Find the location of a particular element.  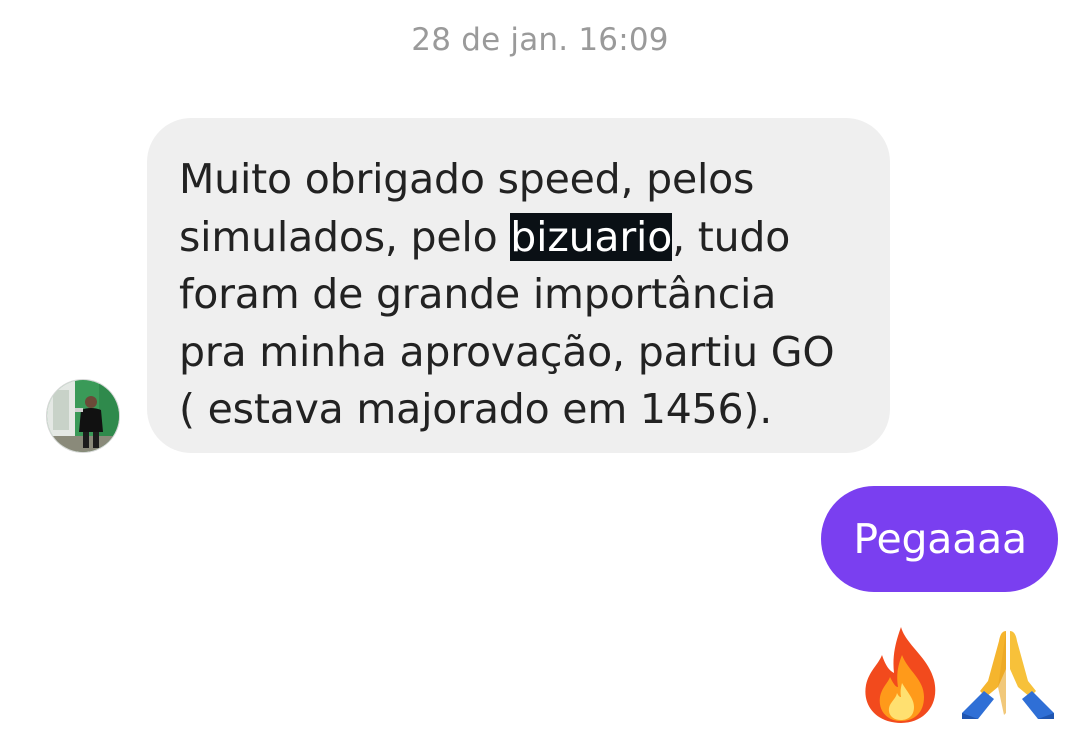

fire-emoji-icon is located at coordinates (900, 675).